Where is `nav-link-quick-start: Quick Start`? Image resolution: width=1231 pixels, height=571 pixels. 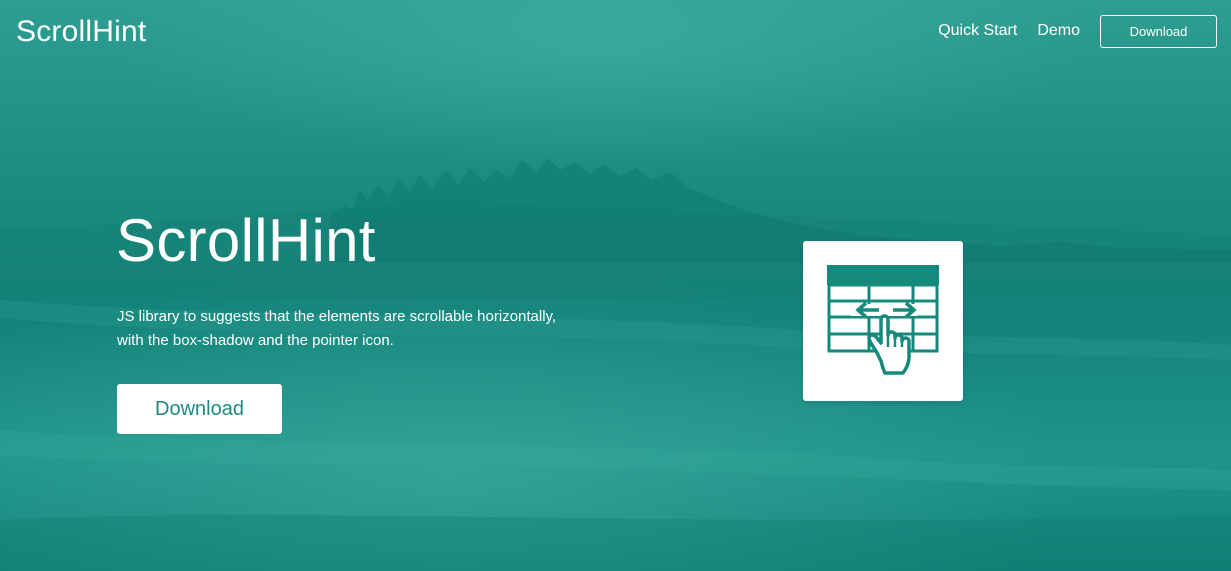
nav-link-quick-start: Quick Start is located at coordinates (977, 31).